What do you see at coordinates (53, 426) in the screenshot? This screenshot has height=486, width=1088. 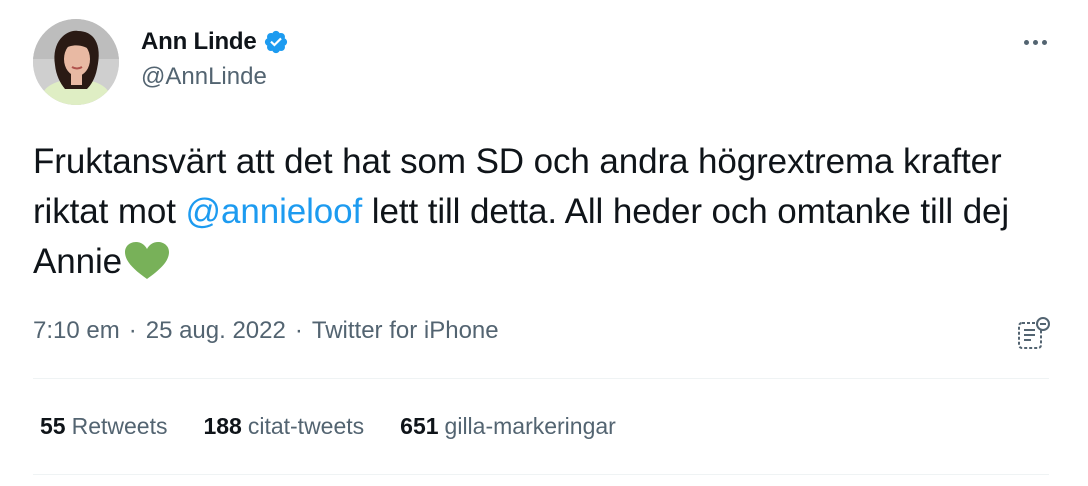 I see `retweets-count: 55` at bounding box center [53, 426].